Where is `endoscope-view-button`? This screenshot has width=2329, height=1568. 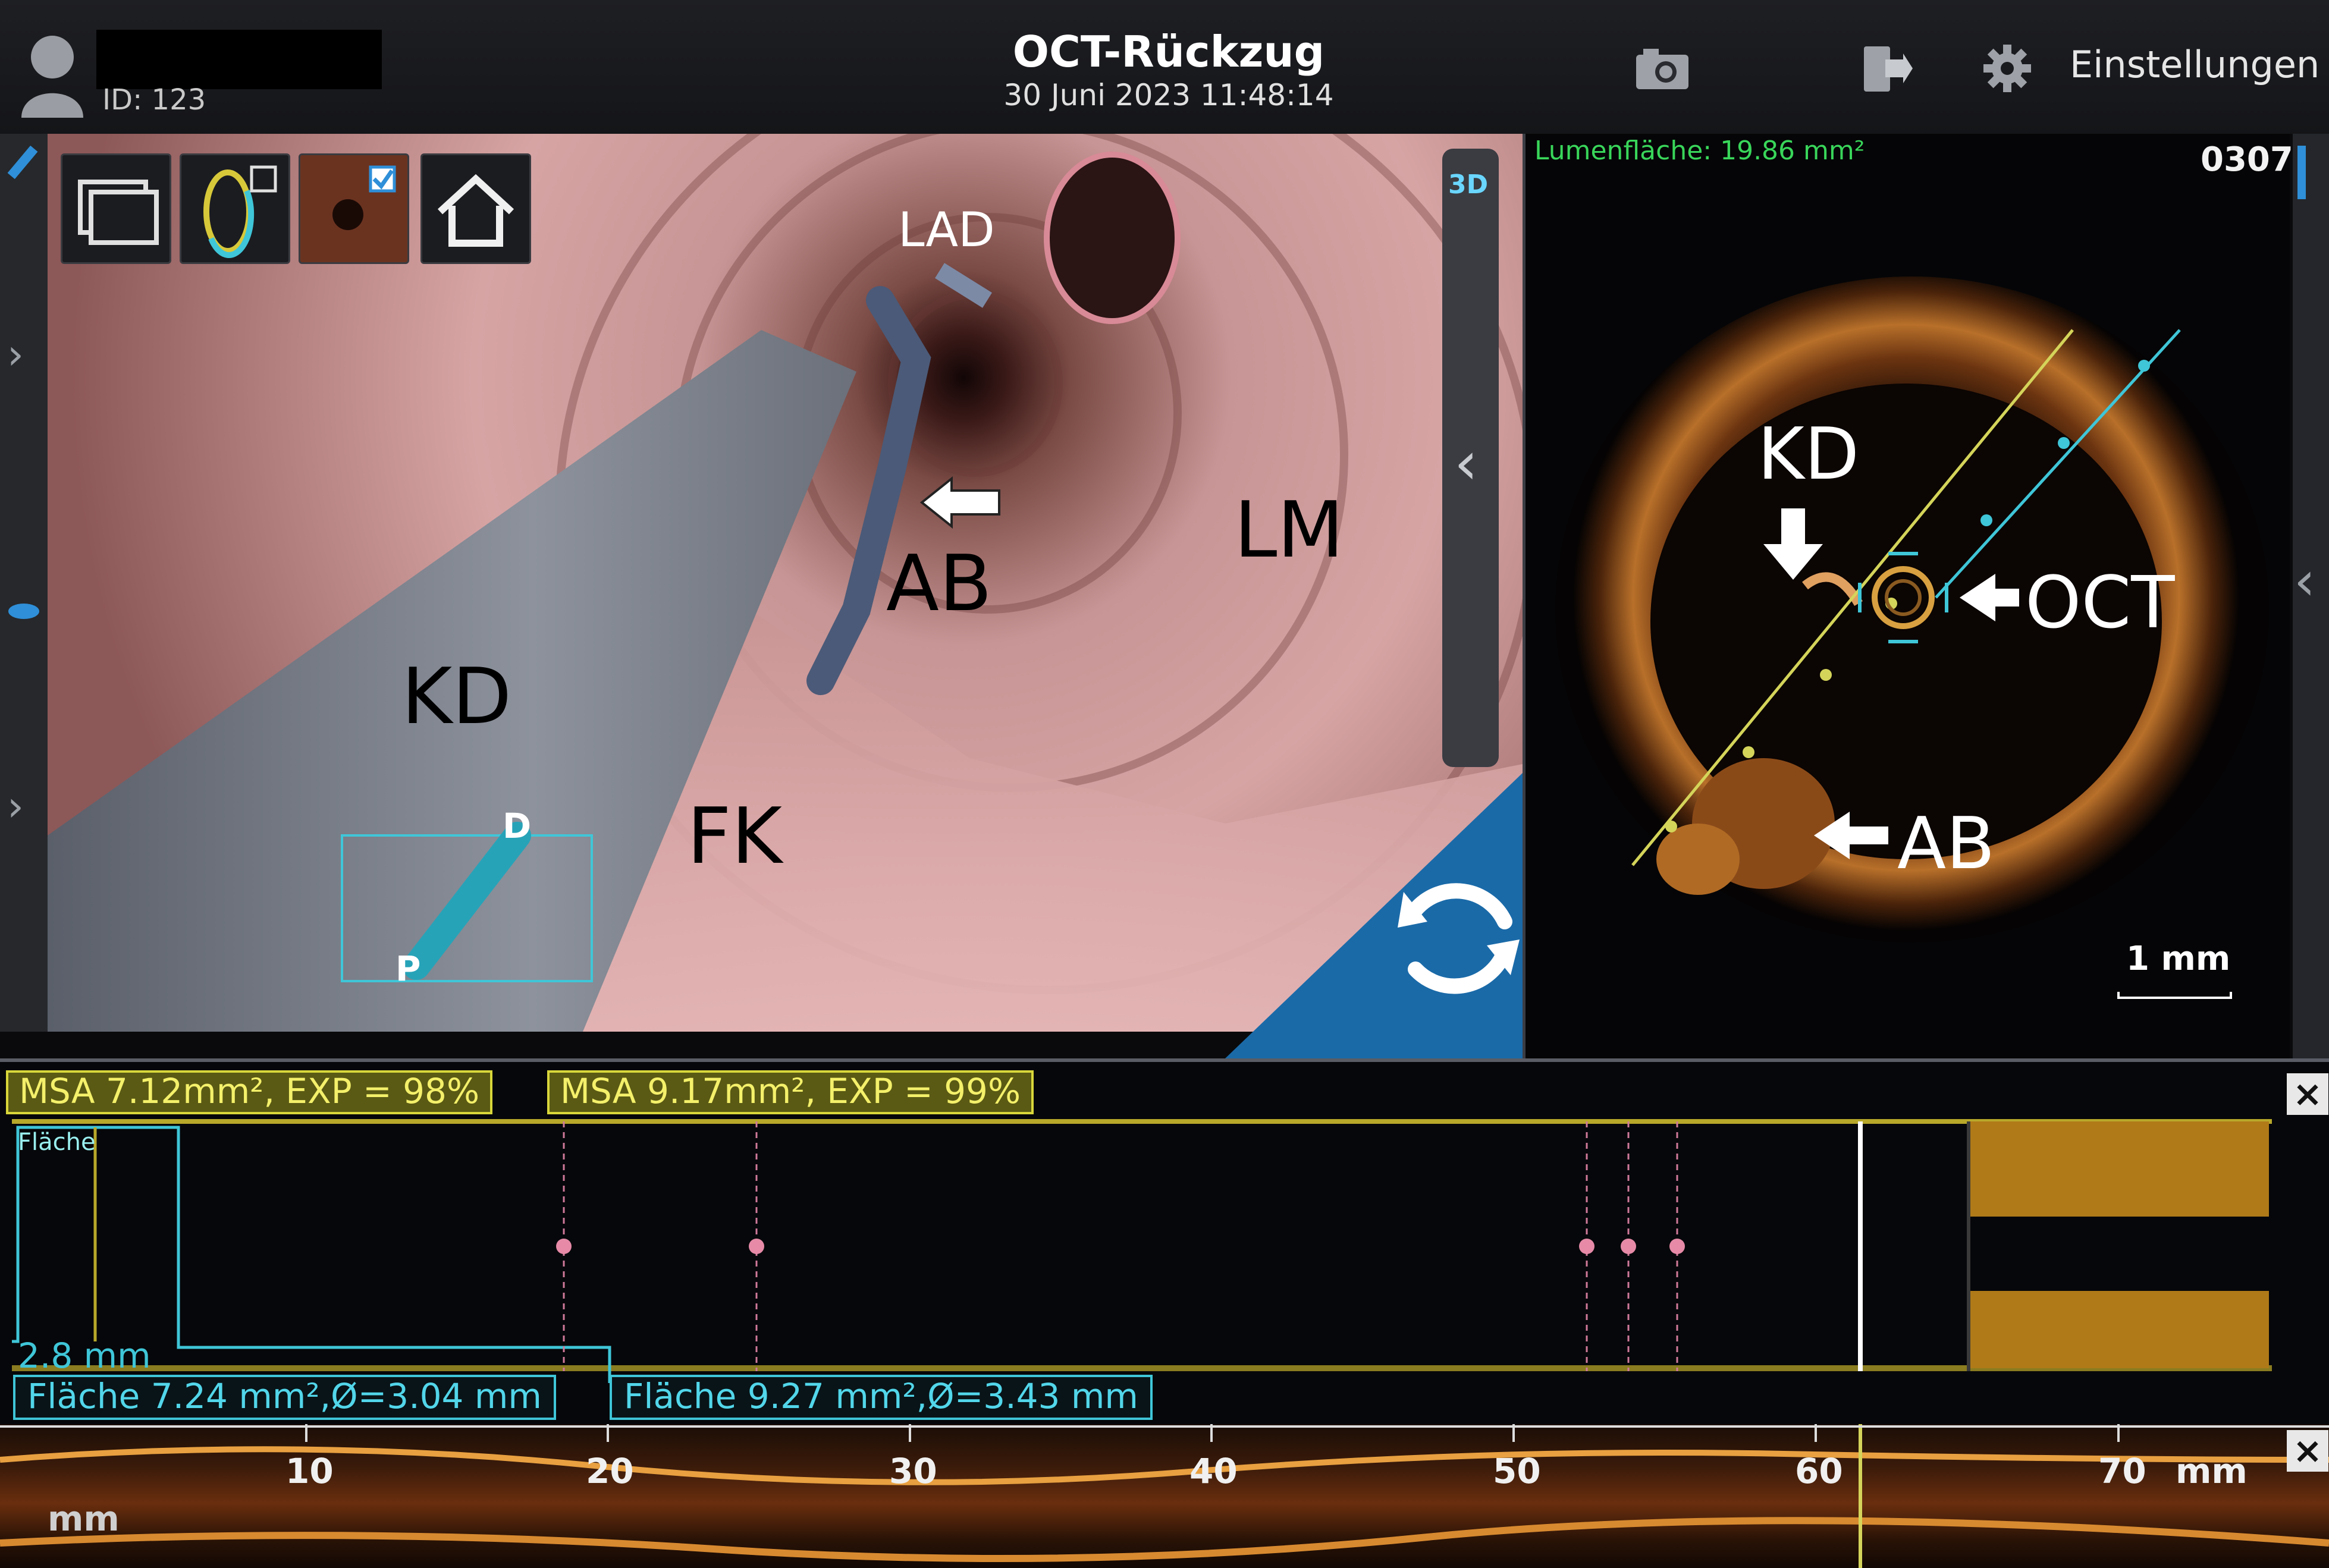 endoscope-view-button is located at coordinates (354, 208).